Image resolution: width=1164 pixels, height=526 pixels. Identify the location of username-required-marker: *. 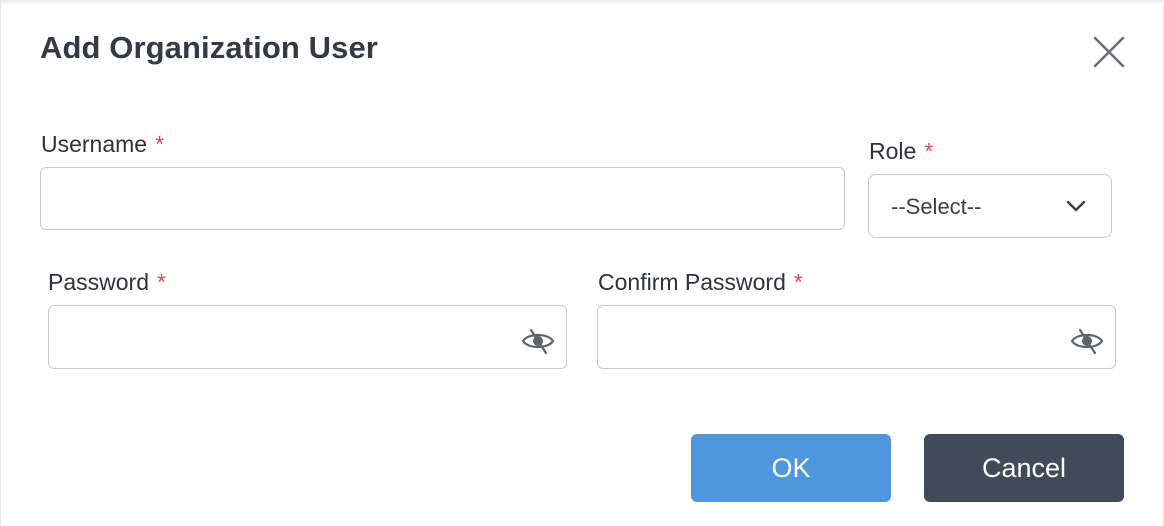
(160, 144).